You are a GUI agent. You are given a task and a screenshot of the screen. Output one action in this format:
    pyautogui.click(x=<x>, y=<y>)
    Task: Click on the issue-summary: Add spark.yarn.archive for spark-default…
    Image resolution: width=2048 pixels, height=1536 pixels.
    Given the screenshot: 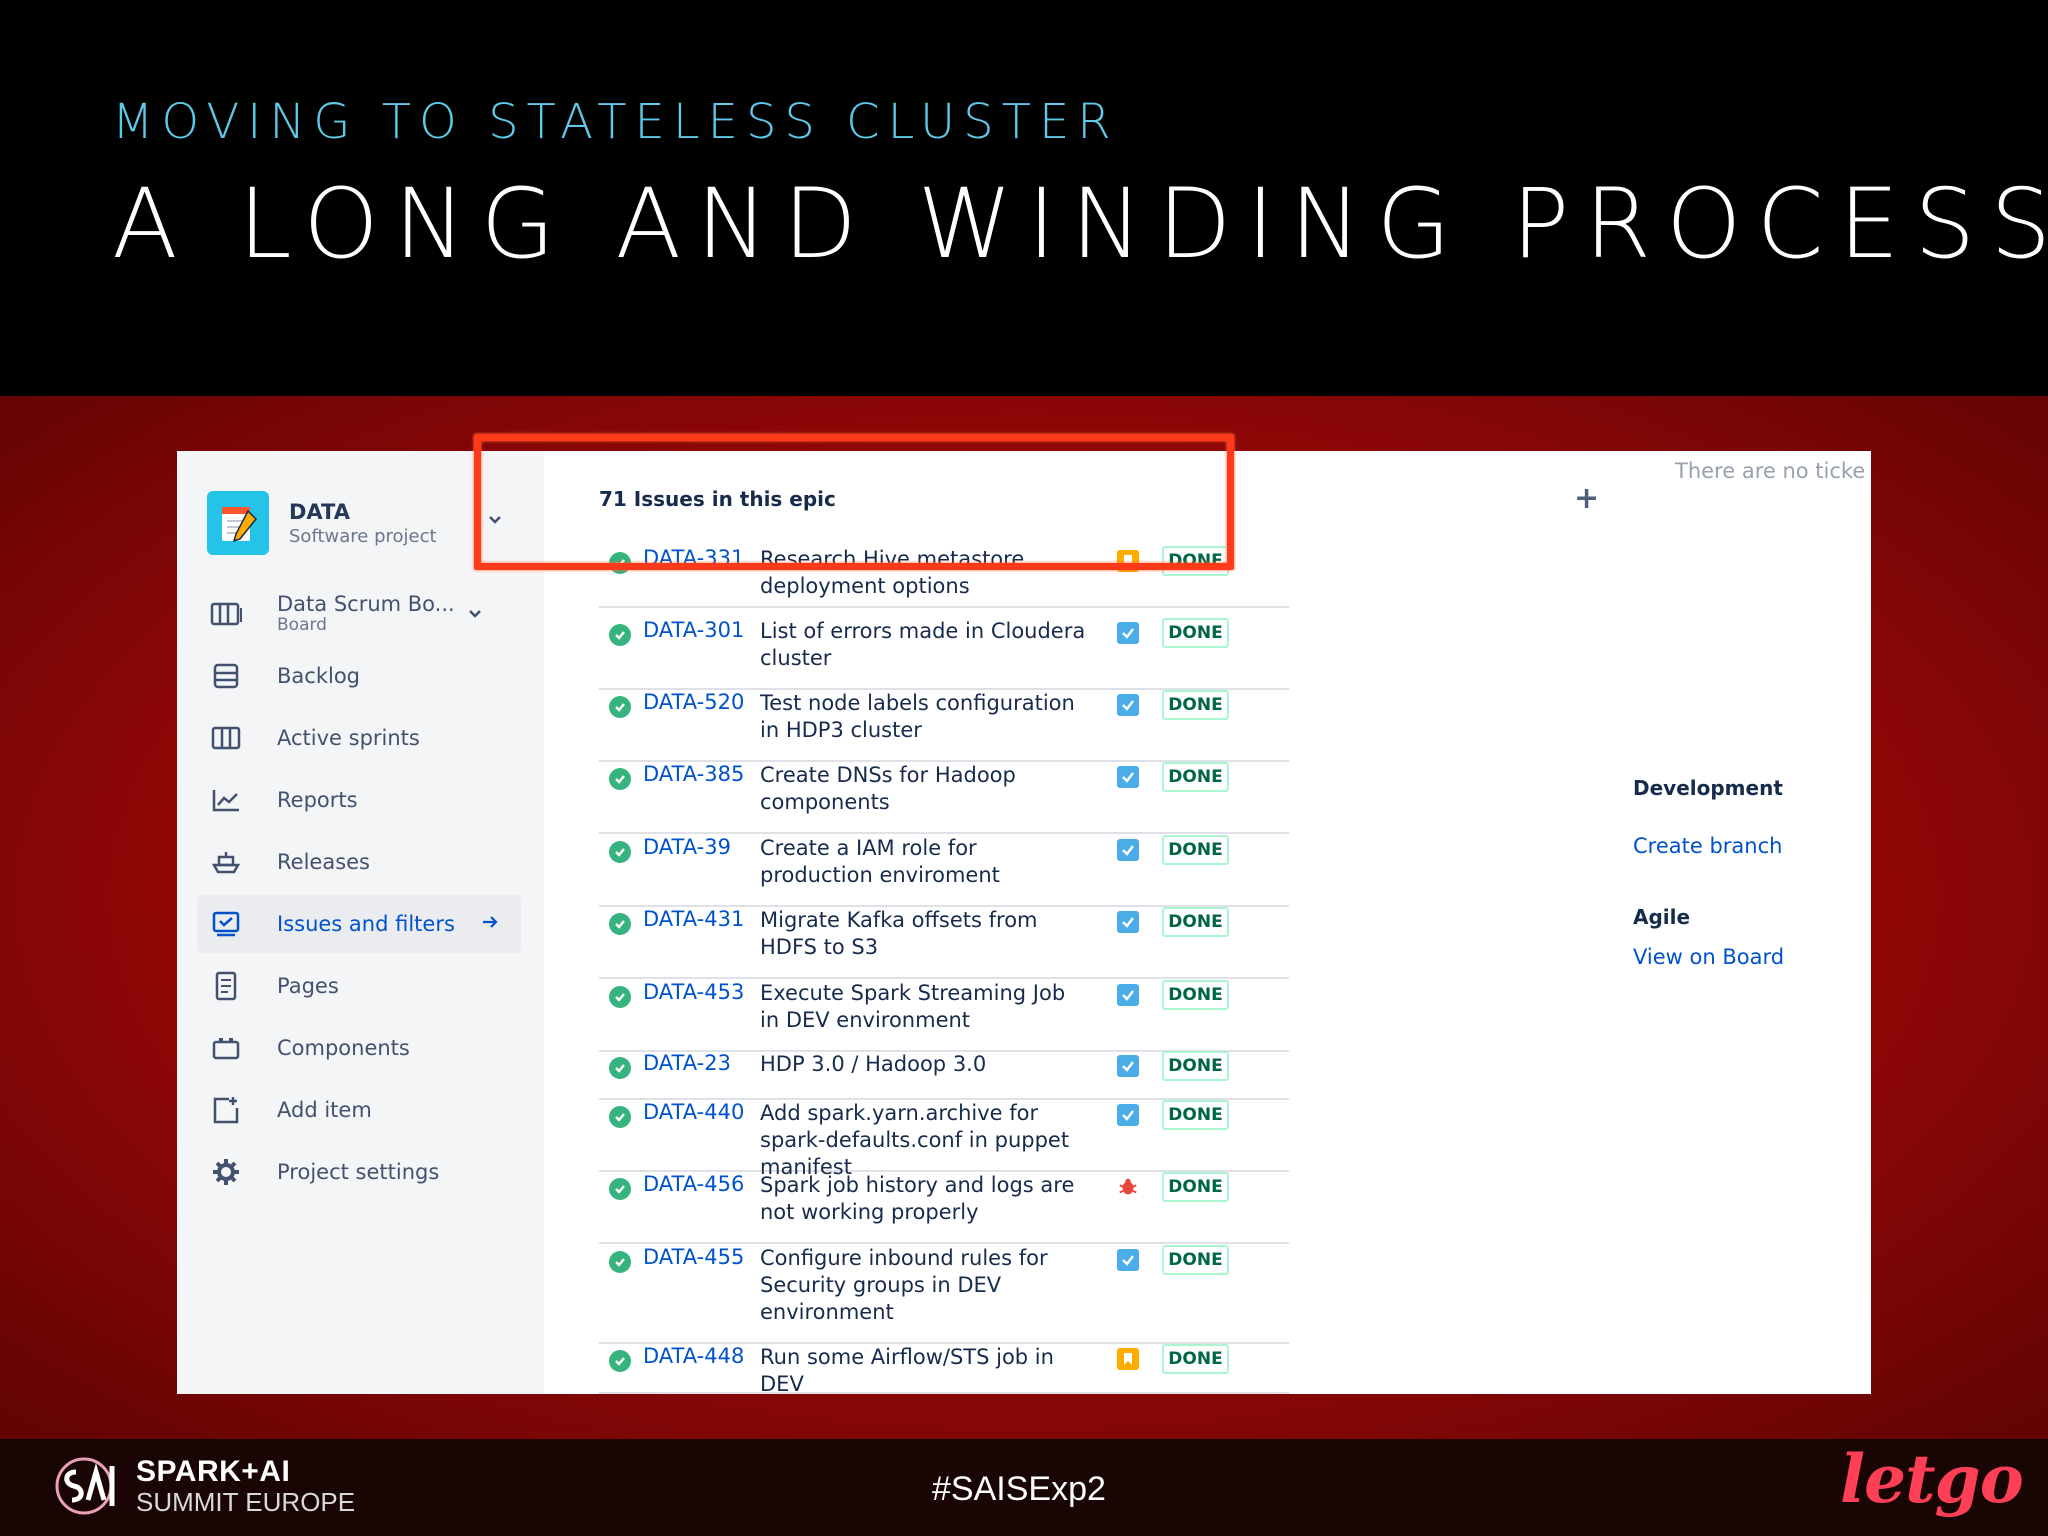 What is the action you would take?
    pyautogui.click(x=915, y=1140)
    